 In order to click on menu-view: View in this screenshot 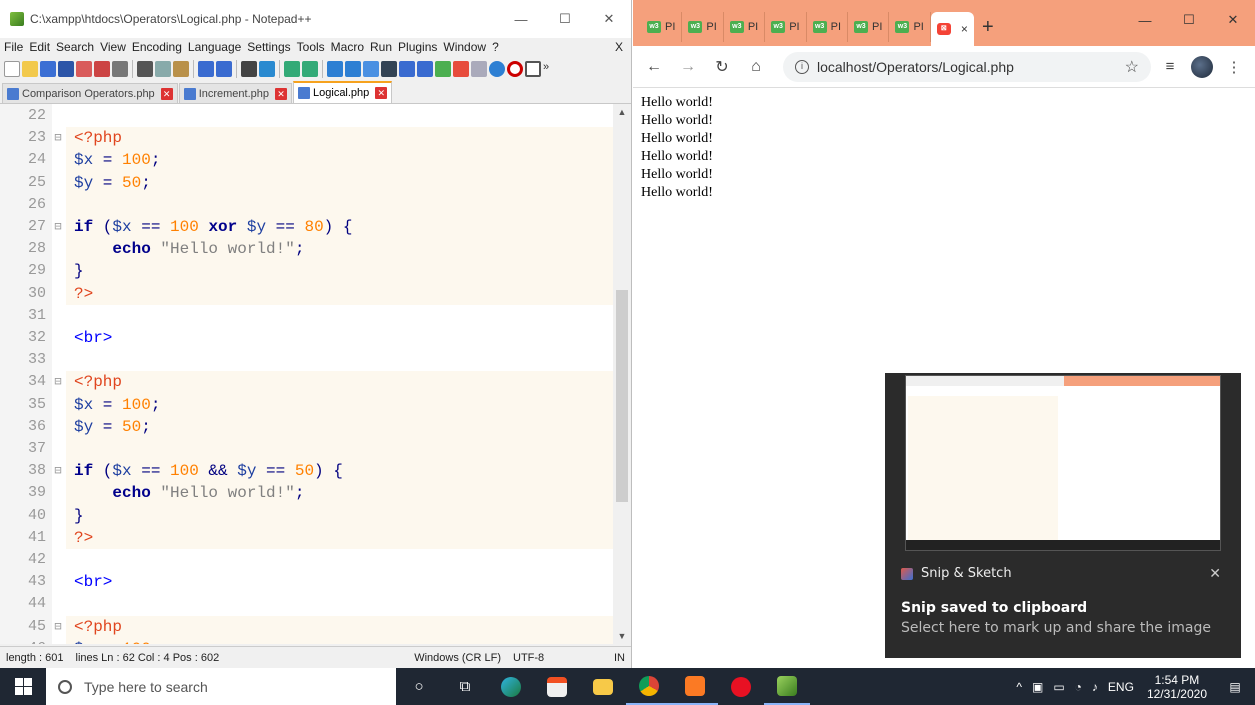, I will do `click(113, 47)`.